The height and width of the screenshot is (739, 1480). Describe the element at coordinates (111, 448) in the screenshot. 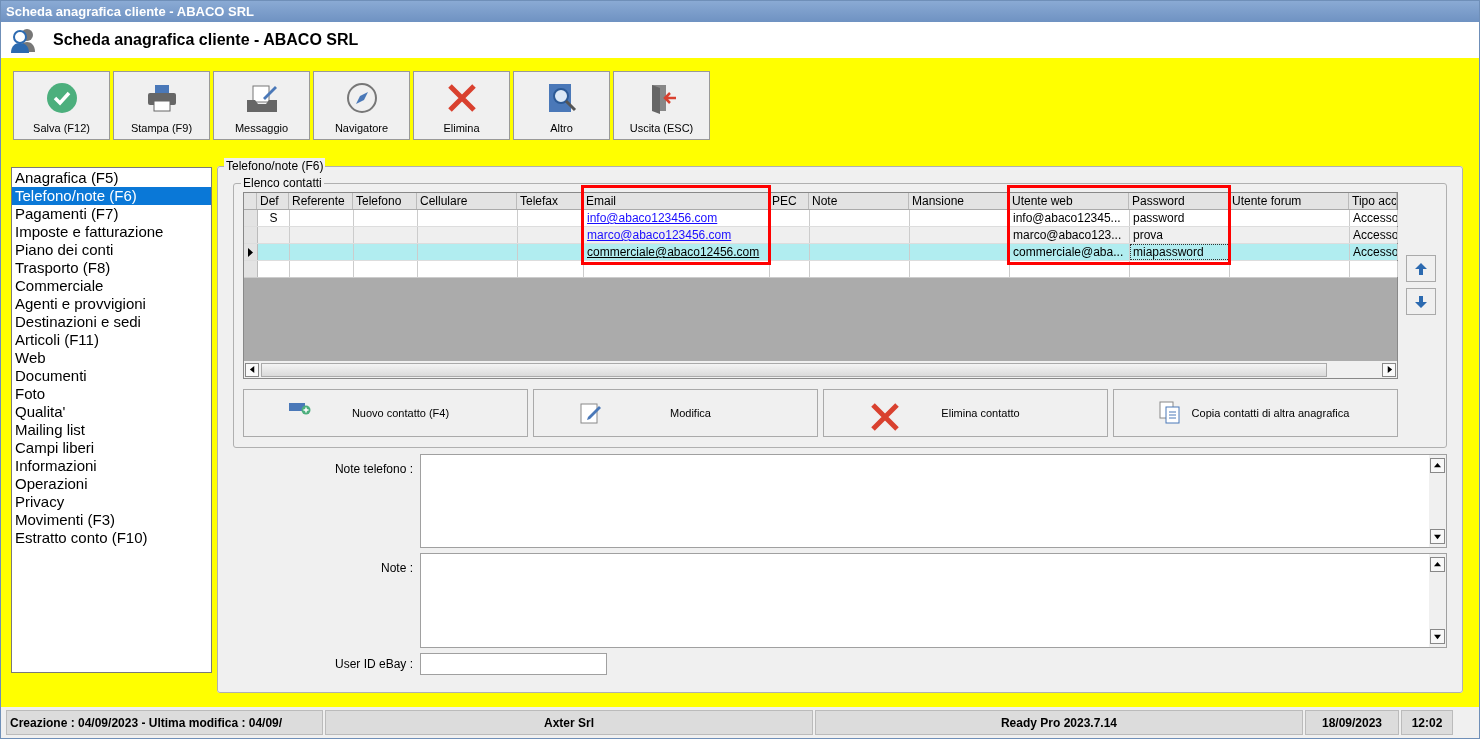

I see `section-item: Campi liberi` at that location.